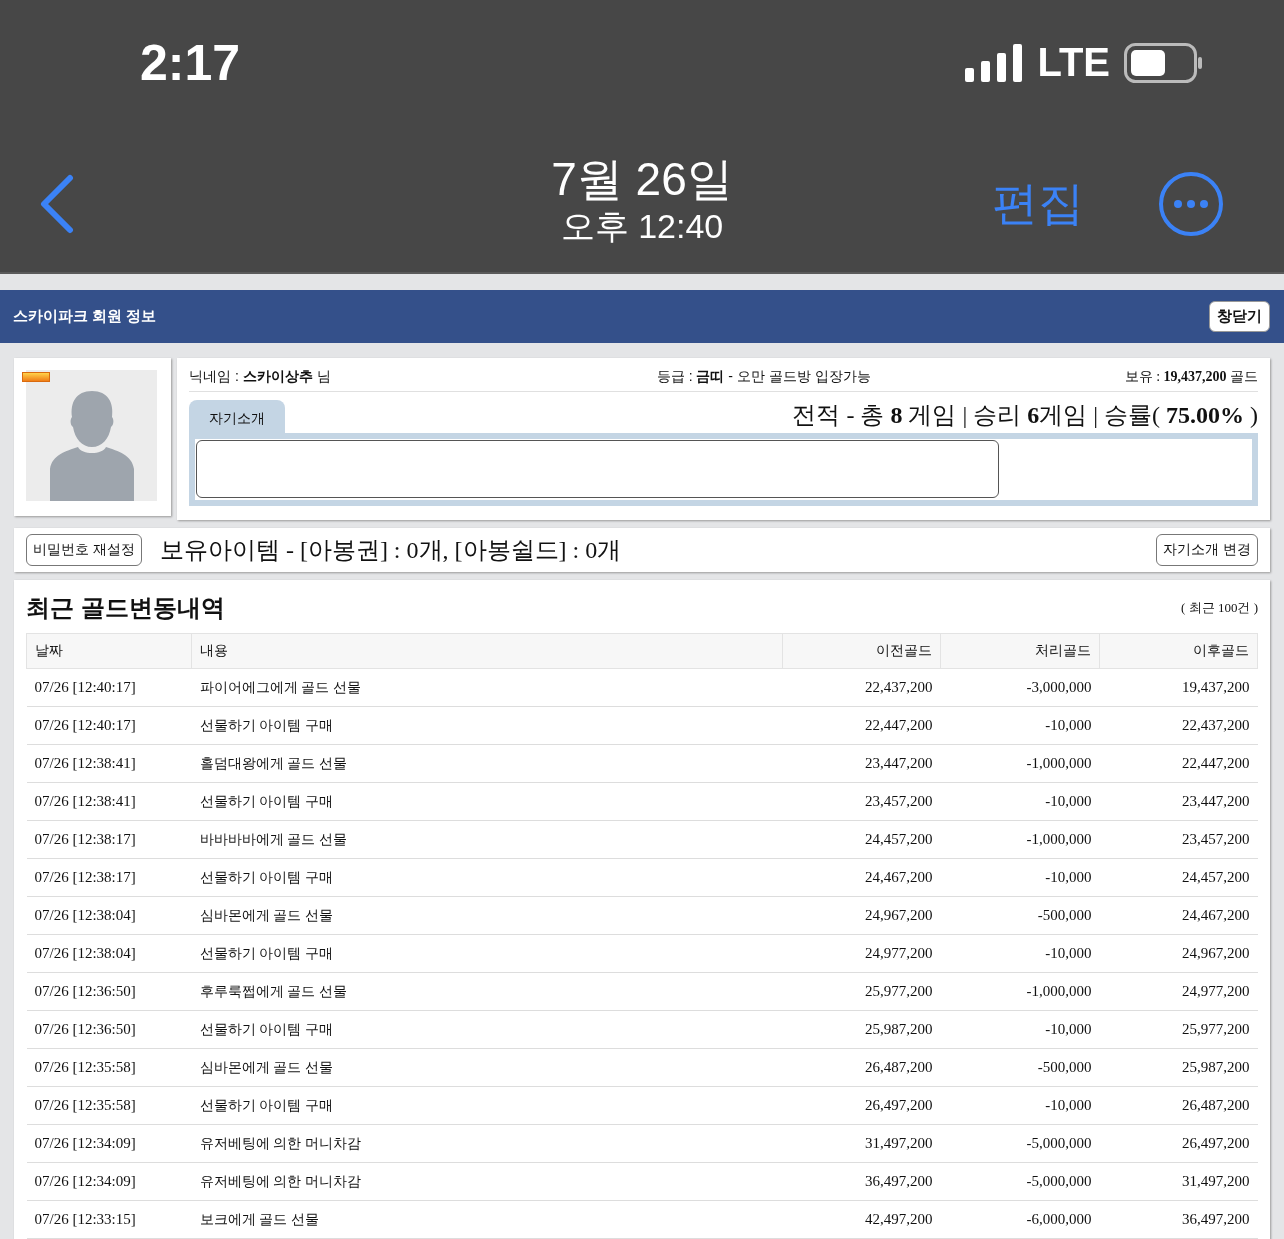  Describe the element at coordinates (1025, 415) in the screenshot. I see `game-record-text: 전적 - 총 8 게임 | 승리 6게임 | 승률( 75.00% )` at that location.